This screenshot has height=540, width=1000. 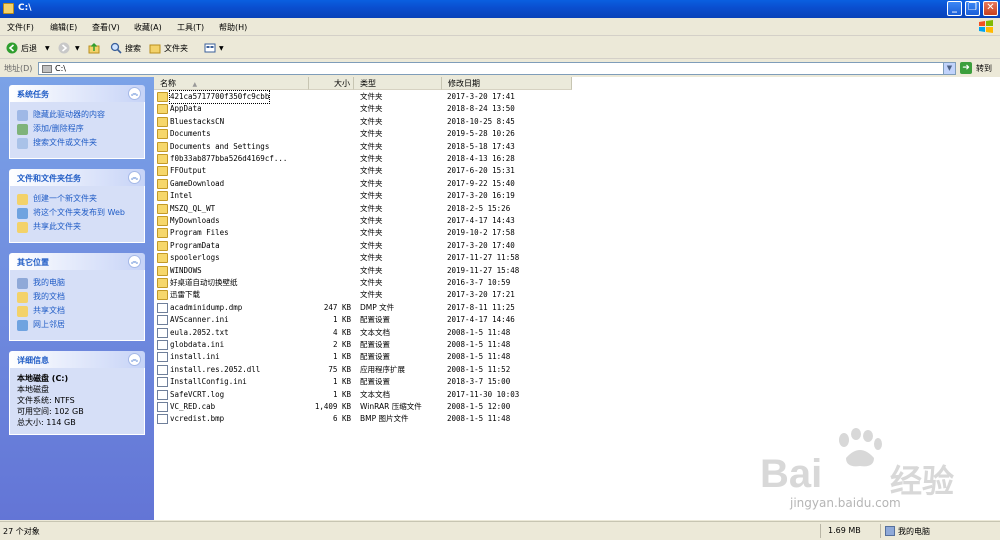 I want to click on maximize-button: ❐, so click(x=972, y=8).